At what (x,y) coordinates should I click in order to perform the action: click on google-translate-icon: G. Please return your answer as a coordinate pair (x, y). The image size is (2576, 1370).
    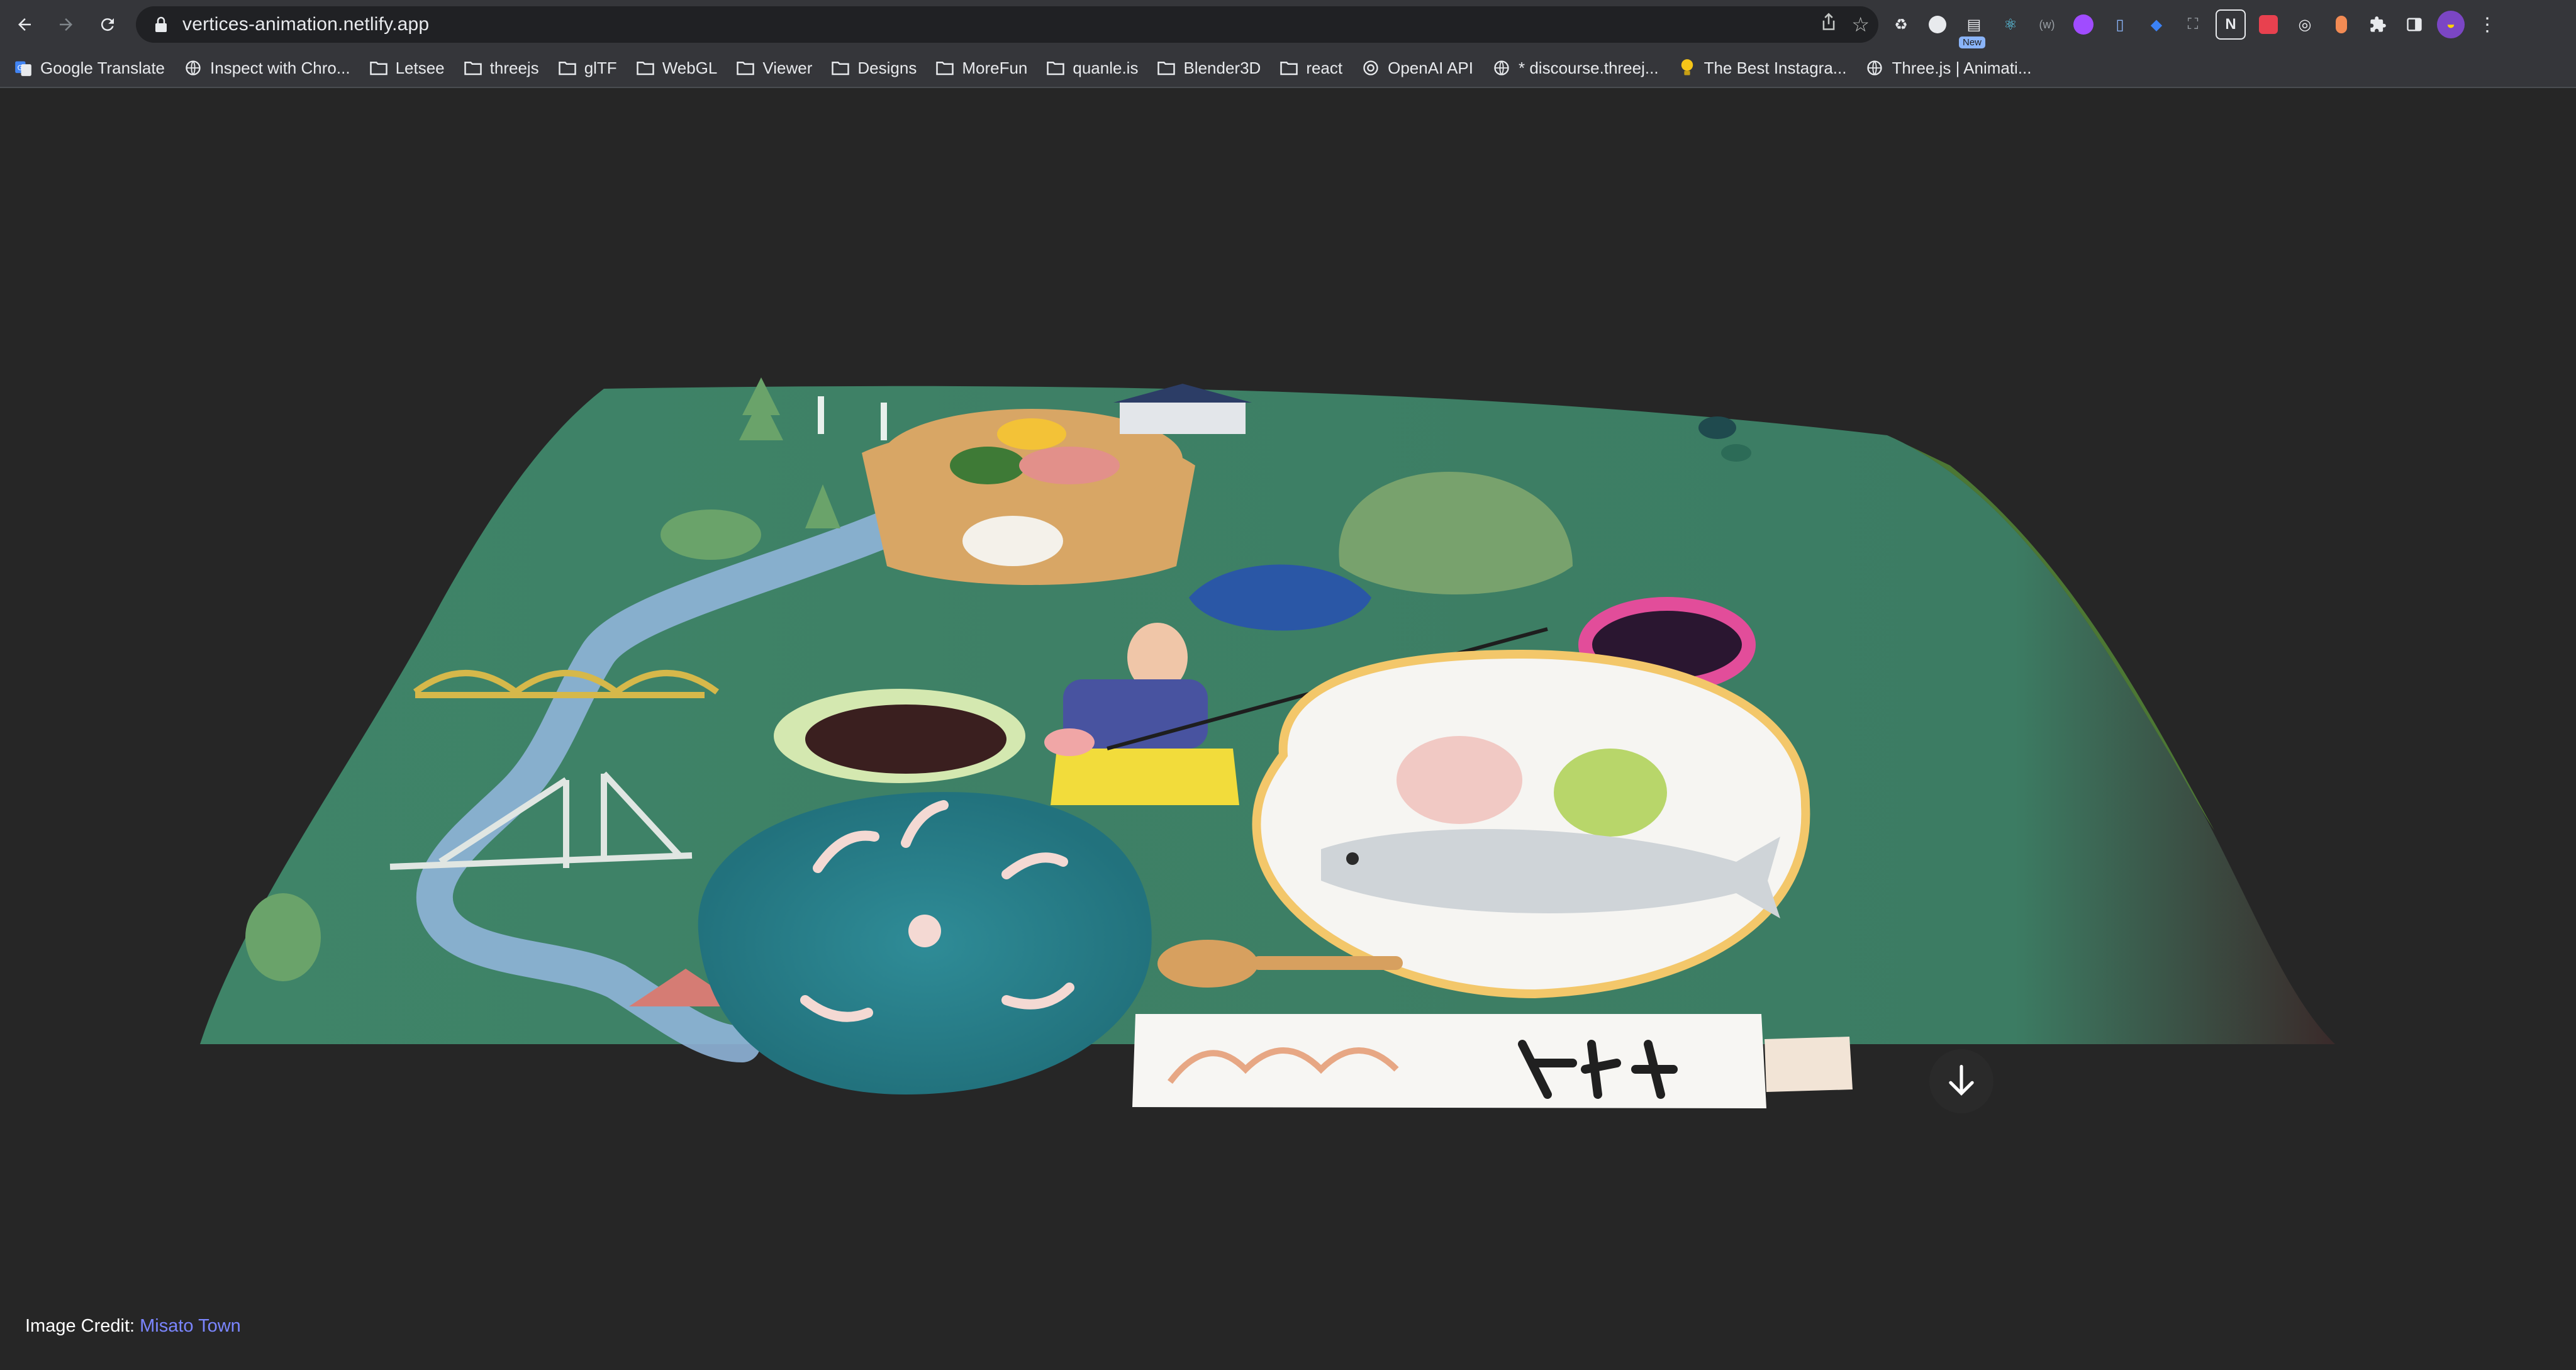
    Looking at the image, I should click on (23, 67).